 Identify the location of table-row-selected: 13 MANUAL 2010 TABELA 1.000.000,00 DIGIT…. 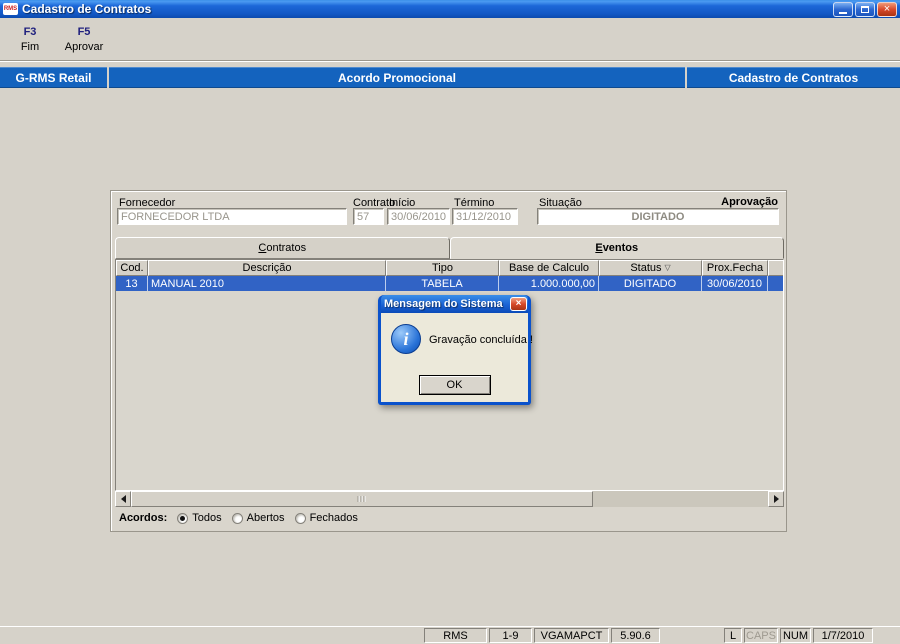
(449, 283).